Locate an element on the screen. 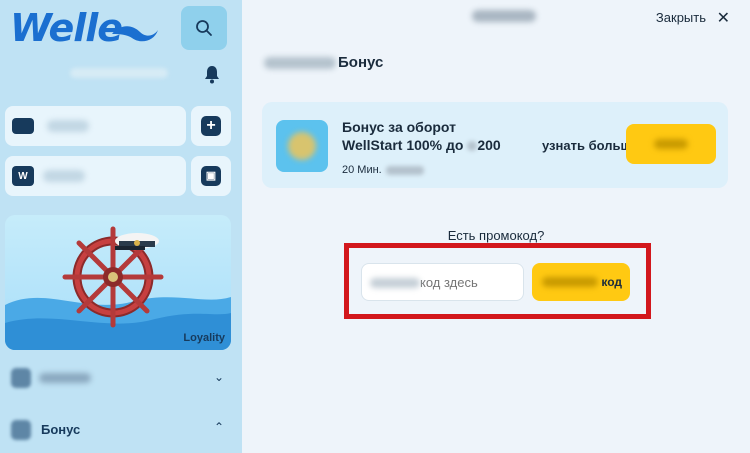  menu-item-label-blurred is located at coordinates (65, 378).